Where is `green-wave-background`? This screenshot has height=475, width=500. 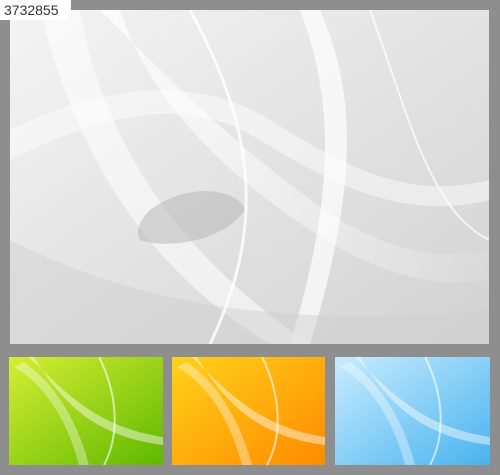 green-wave-background is located at coordinates (86, 411).